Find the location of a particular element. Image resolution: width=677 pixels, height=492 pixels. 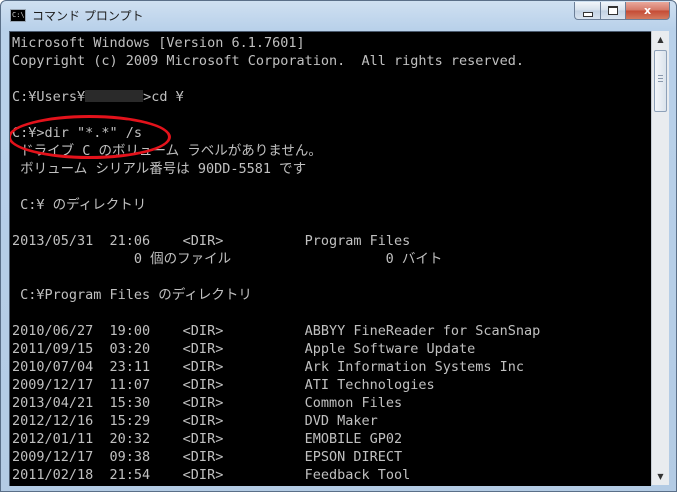

console-line: 2013/04/21 15:30 <DIR> Common Files is located at coordinates (207, 403).